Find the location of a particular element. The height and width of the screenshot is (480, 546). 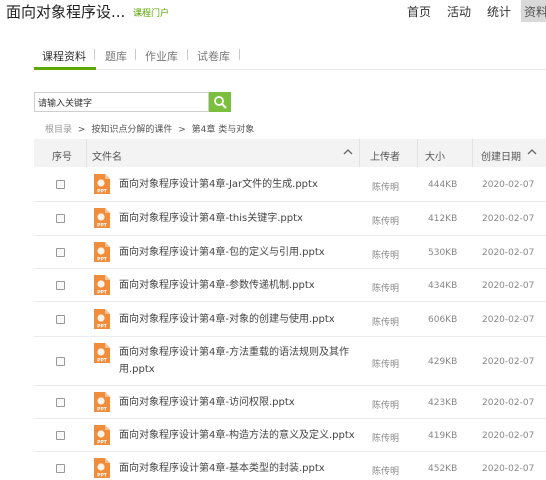

column-filename: 文件名 is located at coordinates (107, 155).